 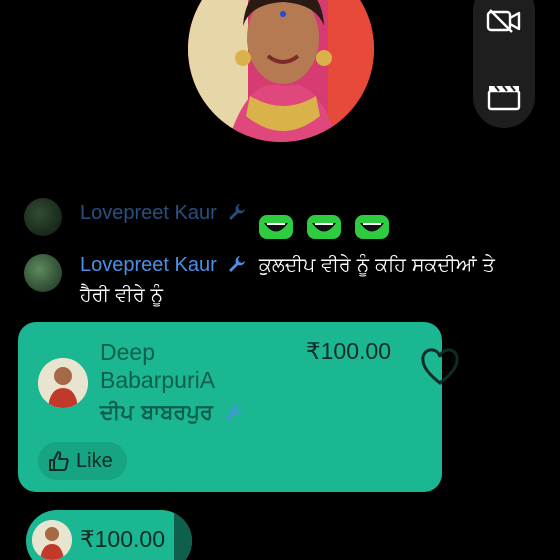 I want to click on gift-amount-pill: ₹100.00, so click(x=109, y=535).